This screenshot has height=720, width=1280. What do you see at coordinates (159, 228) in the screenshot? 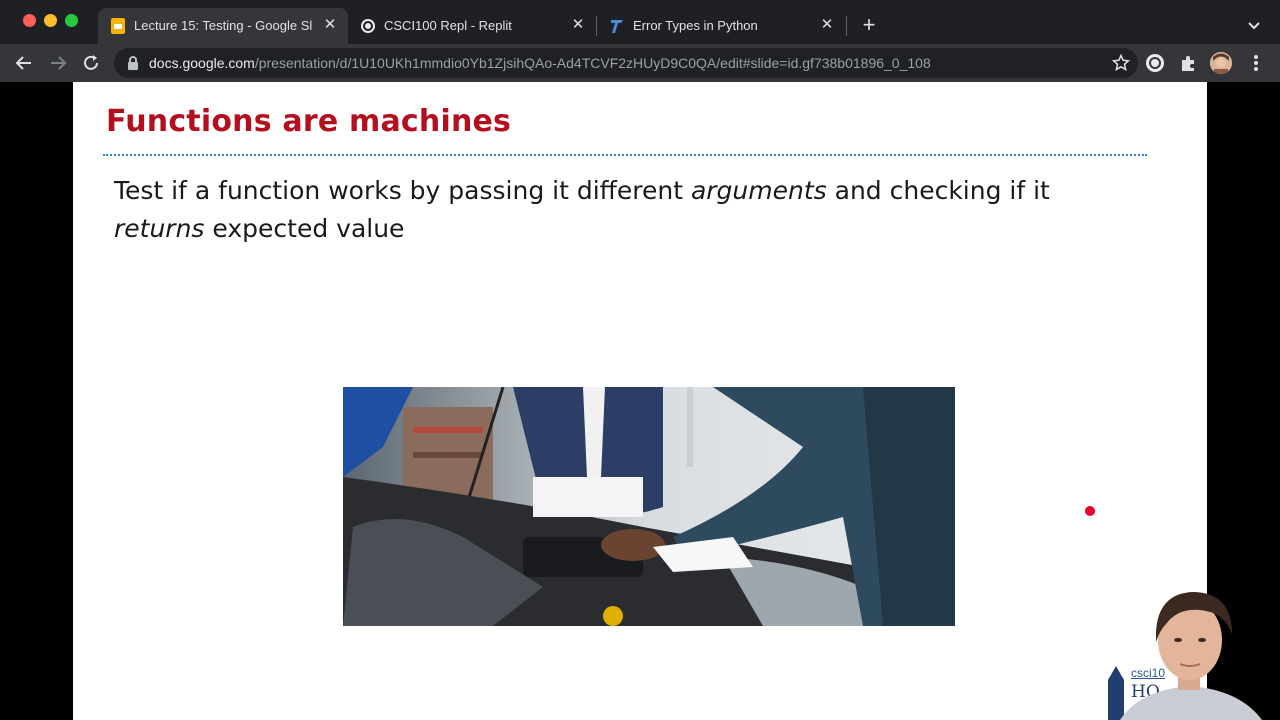
I see `body-emphasis-returns: returns` at bounding box center [159, 228].